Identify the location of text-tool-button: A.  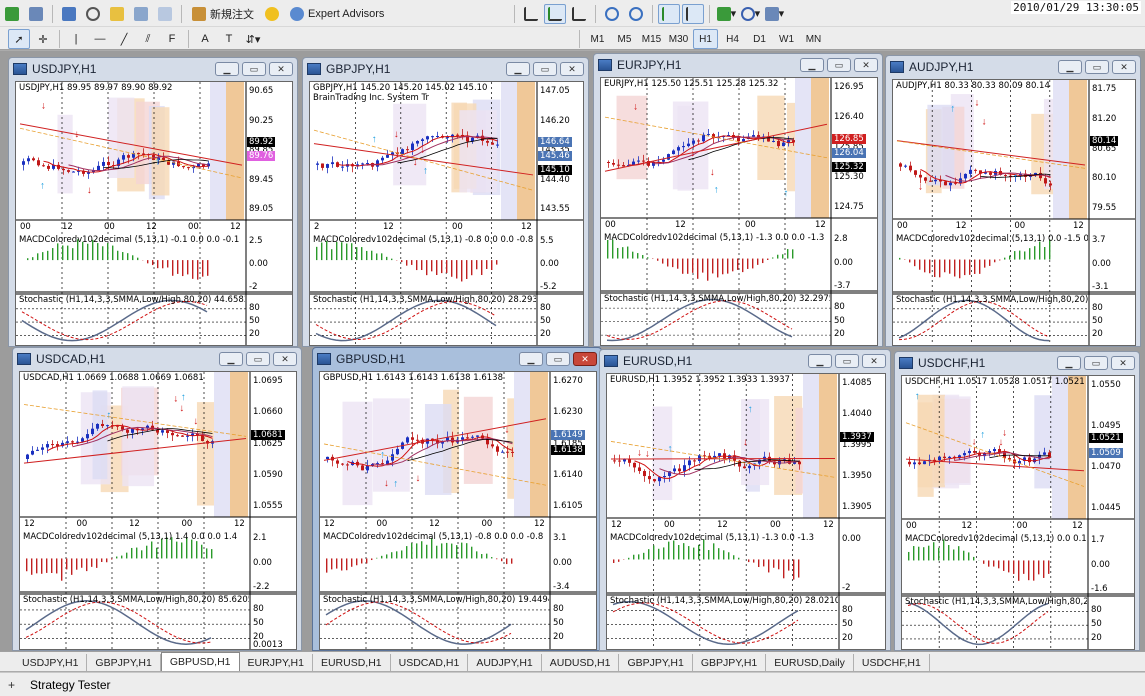
(205, 39).